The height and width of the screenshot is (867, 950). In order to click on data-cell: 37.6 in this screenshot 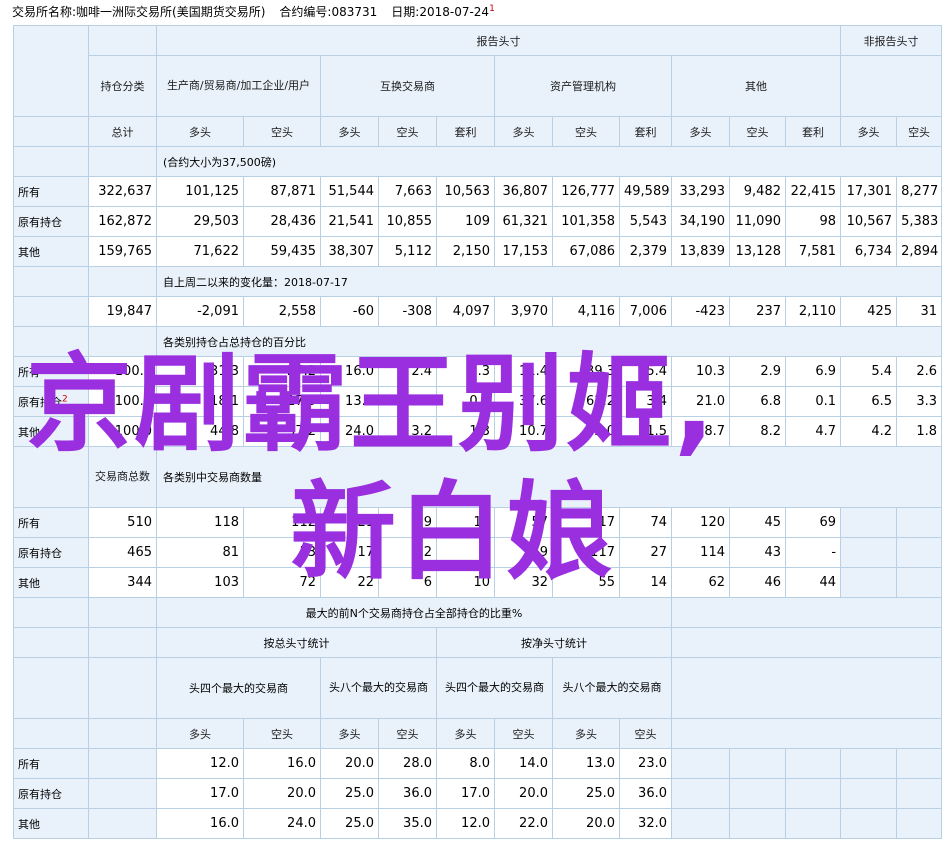, I will do `click(523, 401)`.